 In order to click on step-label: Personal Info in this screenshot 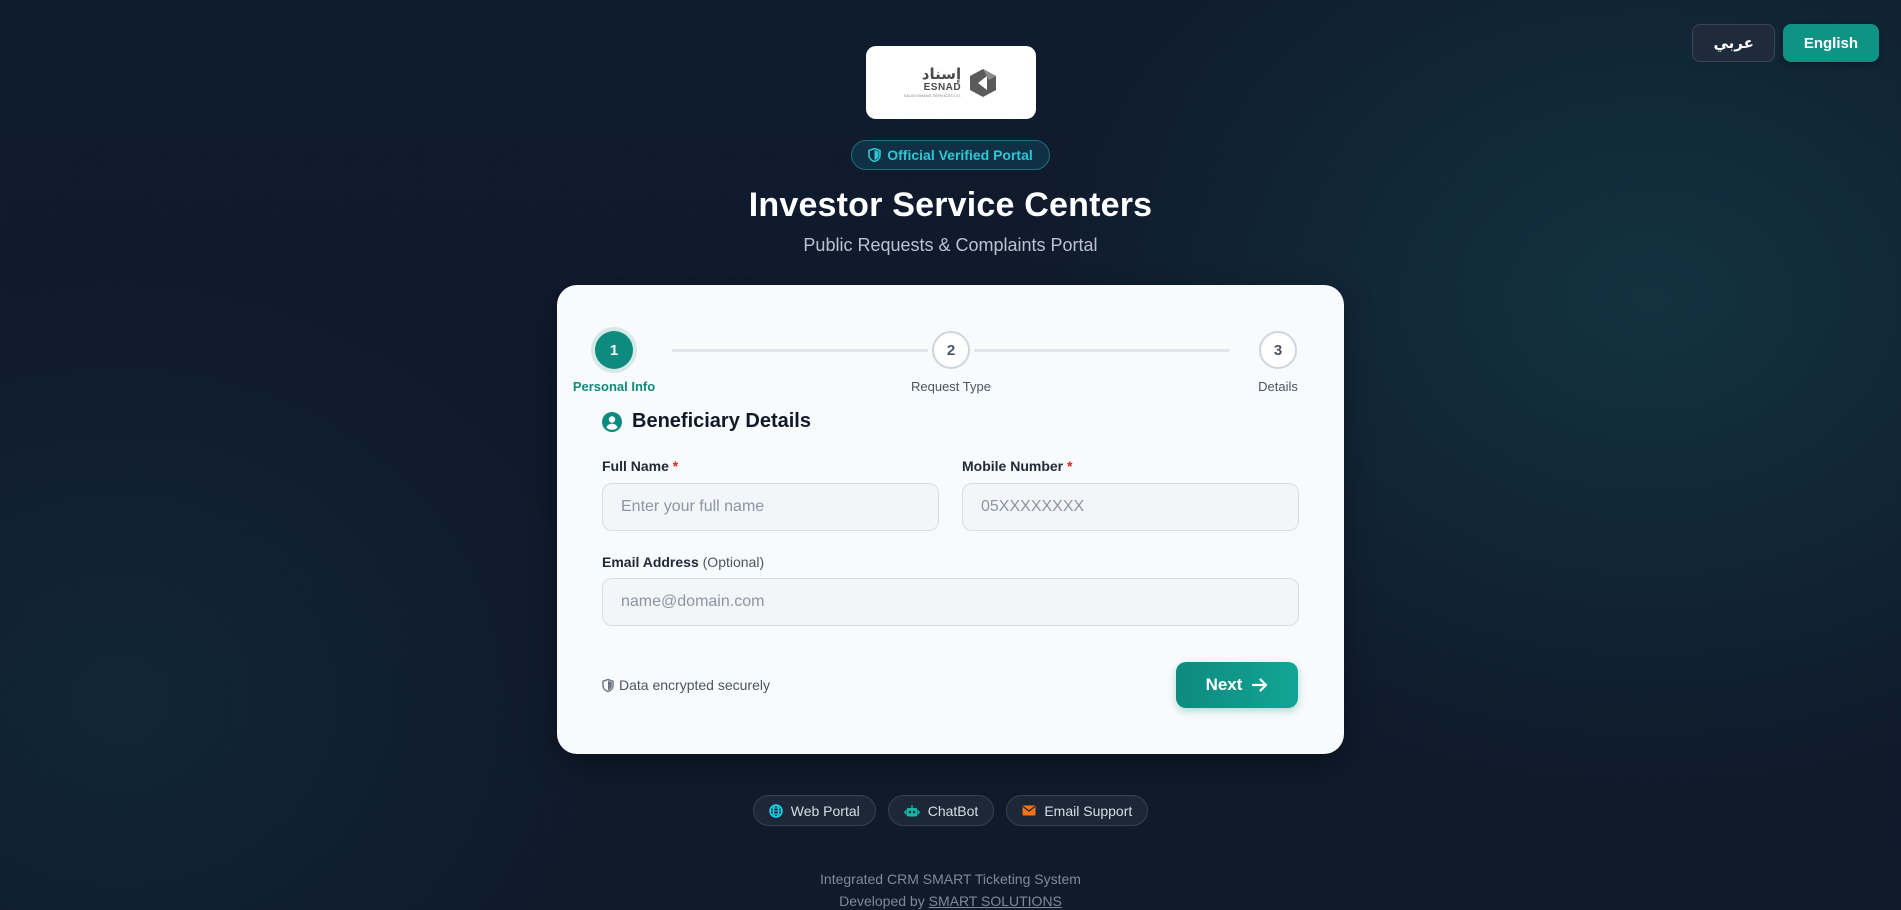, I will do `click(614, 386)`.